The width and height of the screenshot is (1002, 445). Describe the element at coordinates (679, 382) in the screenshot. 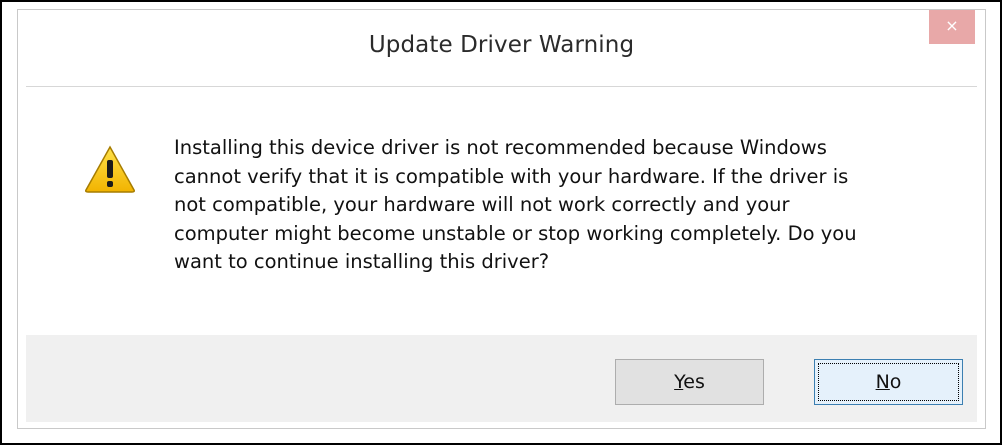

I see `yes-mnemonic: Y` at that location.